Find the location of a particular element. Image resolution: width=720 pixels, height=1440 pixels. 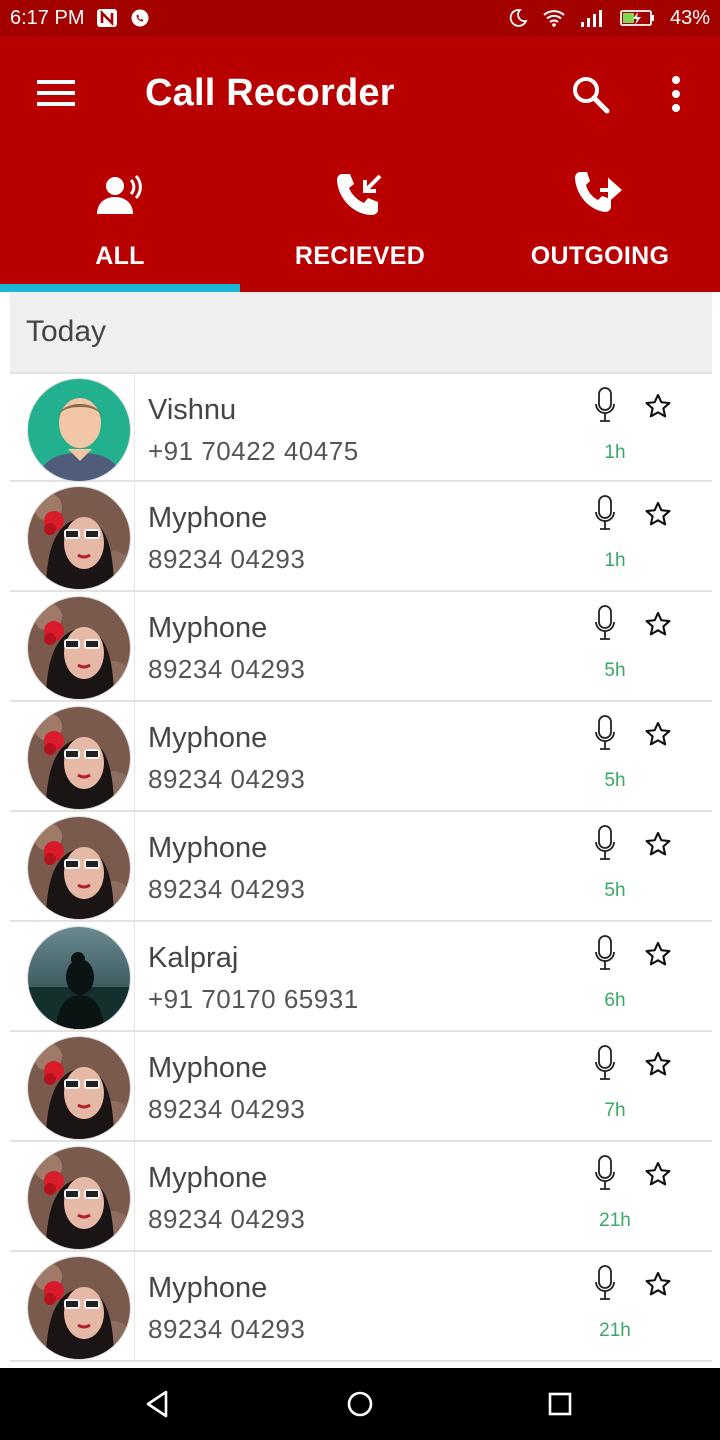

home-circle-icon is located at coordinates (360, 1404).